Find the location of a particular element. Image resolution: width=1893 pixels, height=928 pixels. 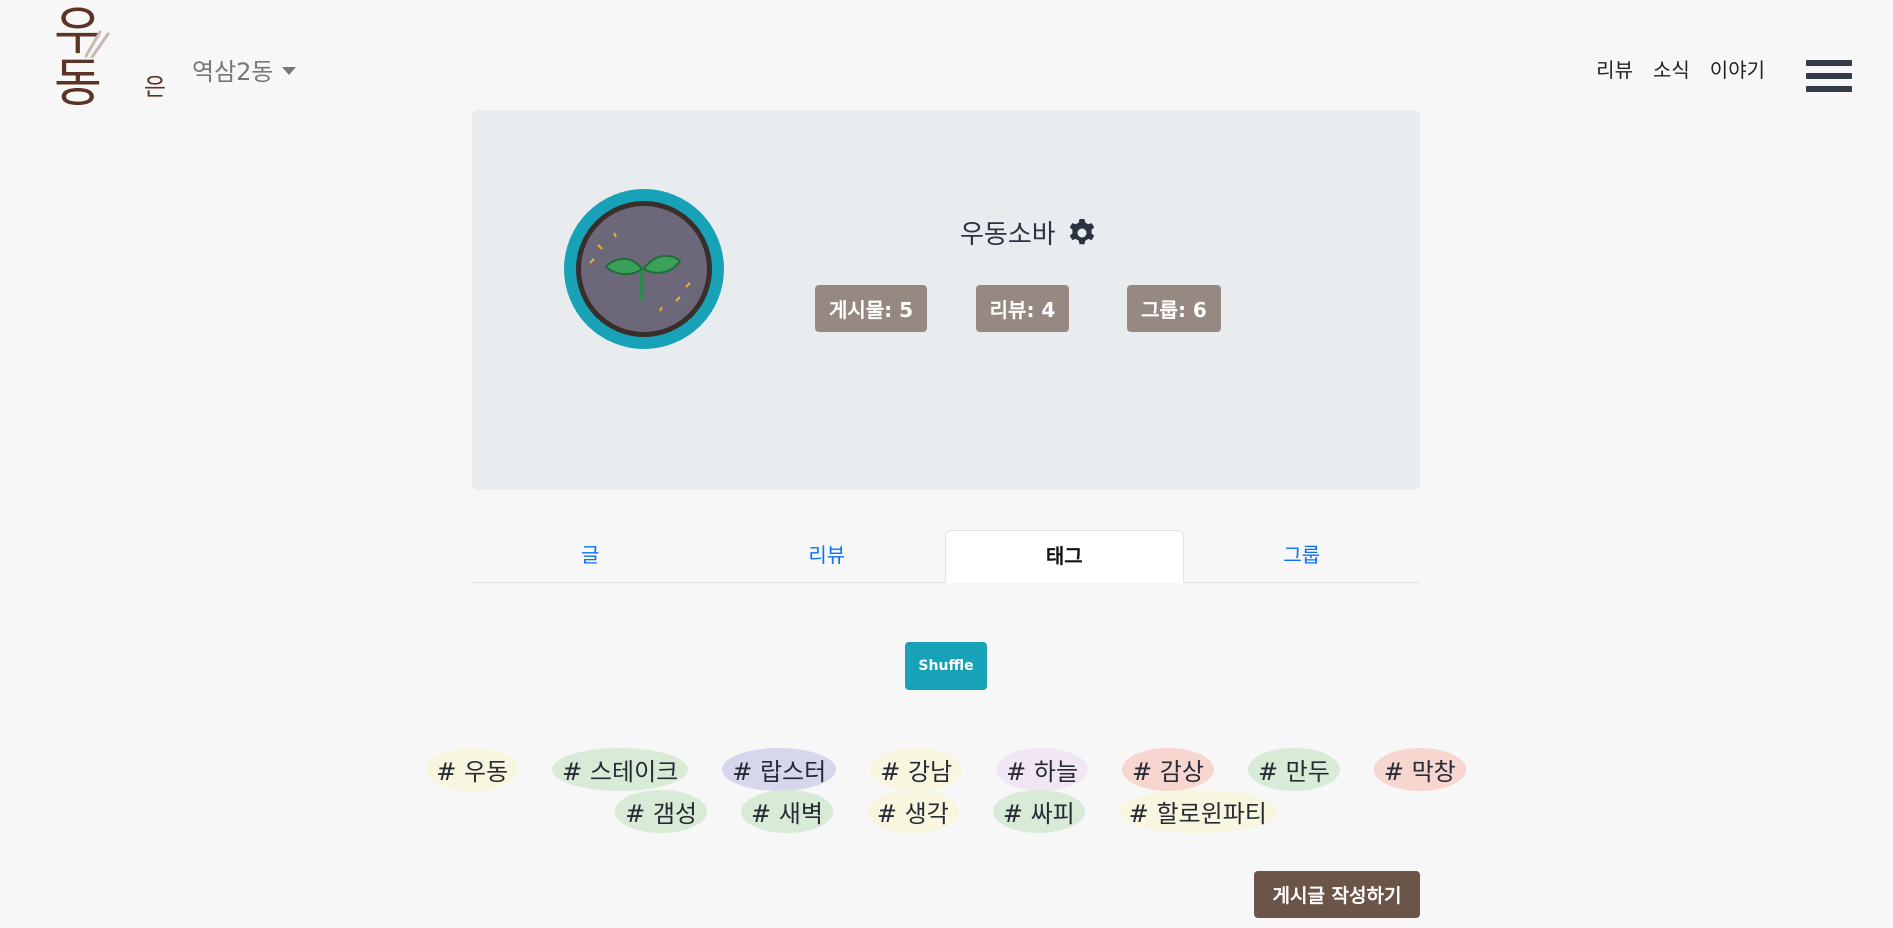

tab-tags: 태그 is located at coordinates (1064, 556).